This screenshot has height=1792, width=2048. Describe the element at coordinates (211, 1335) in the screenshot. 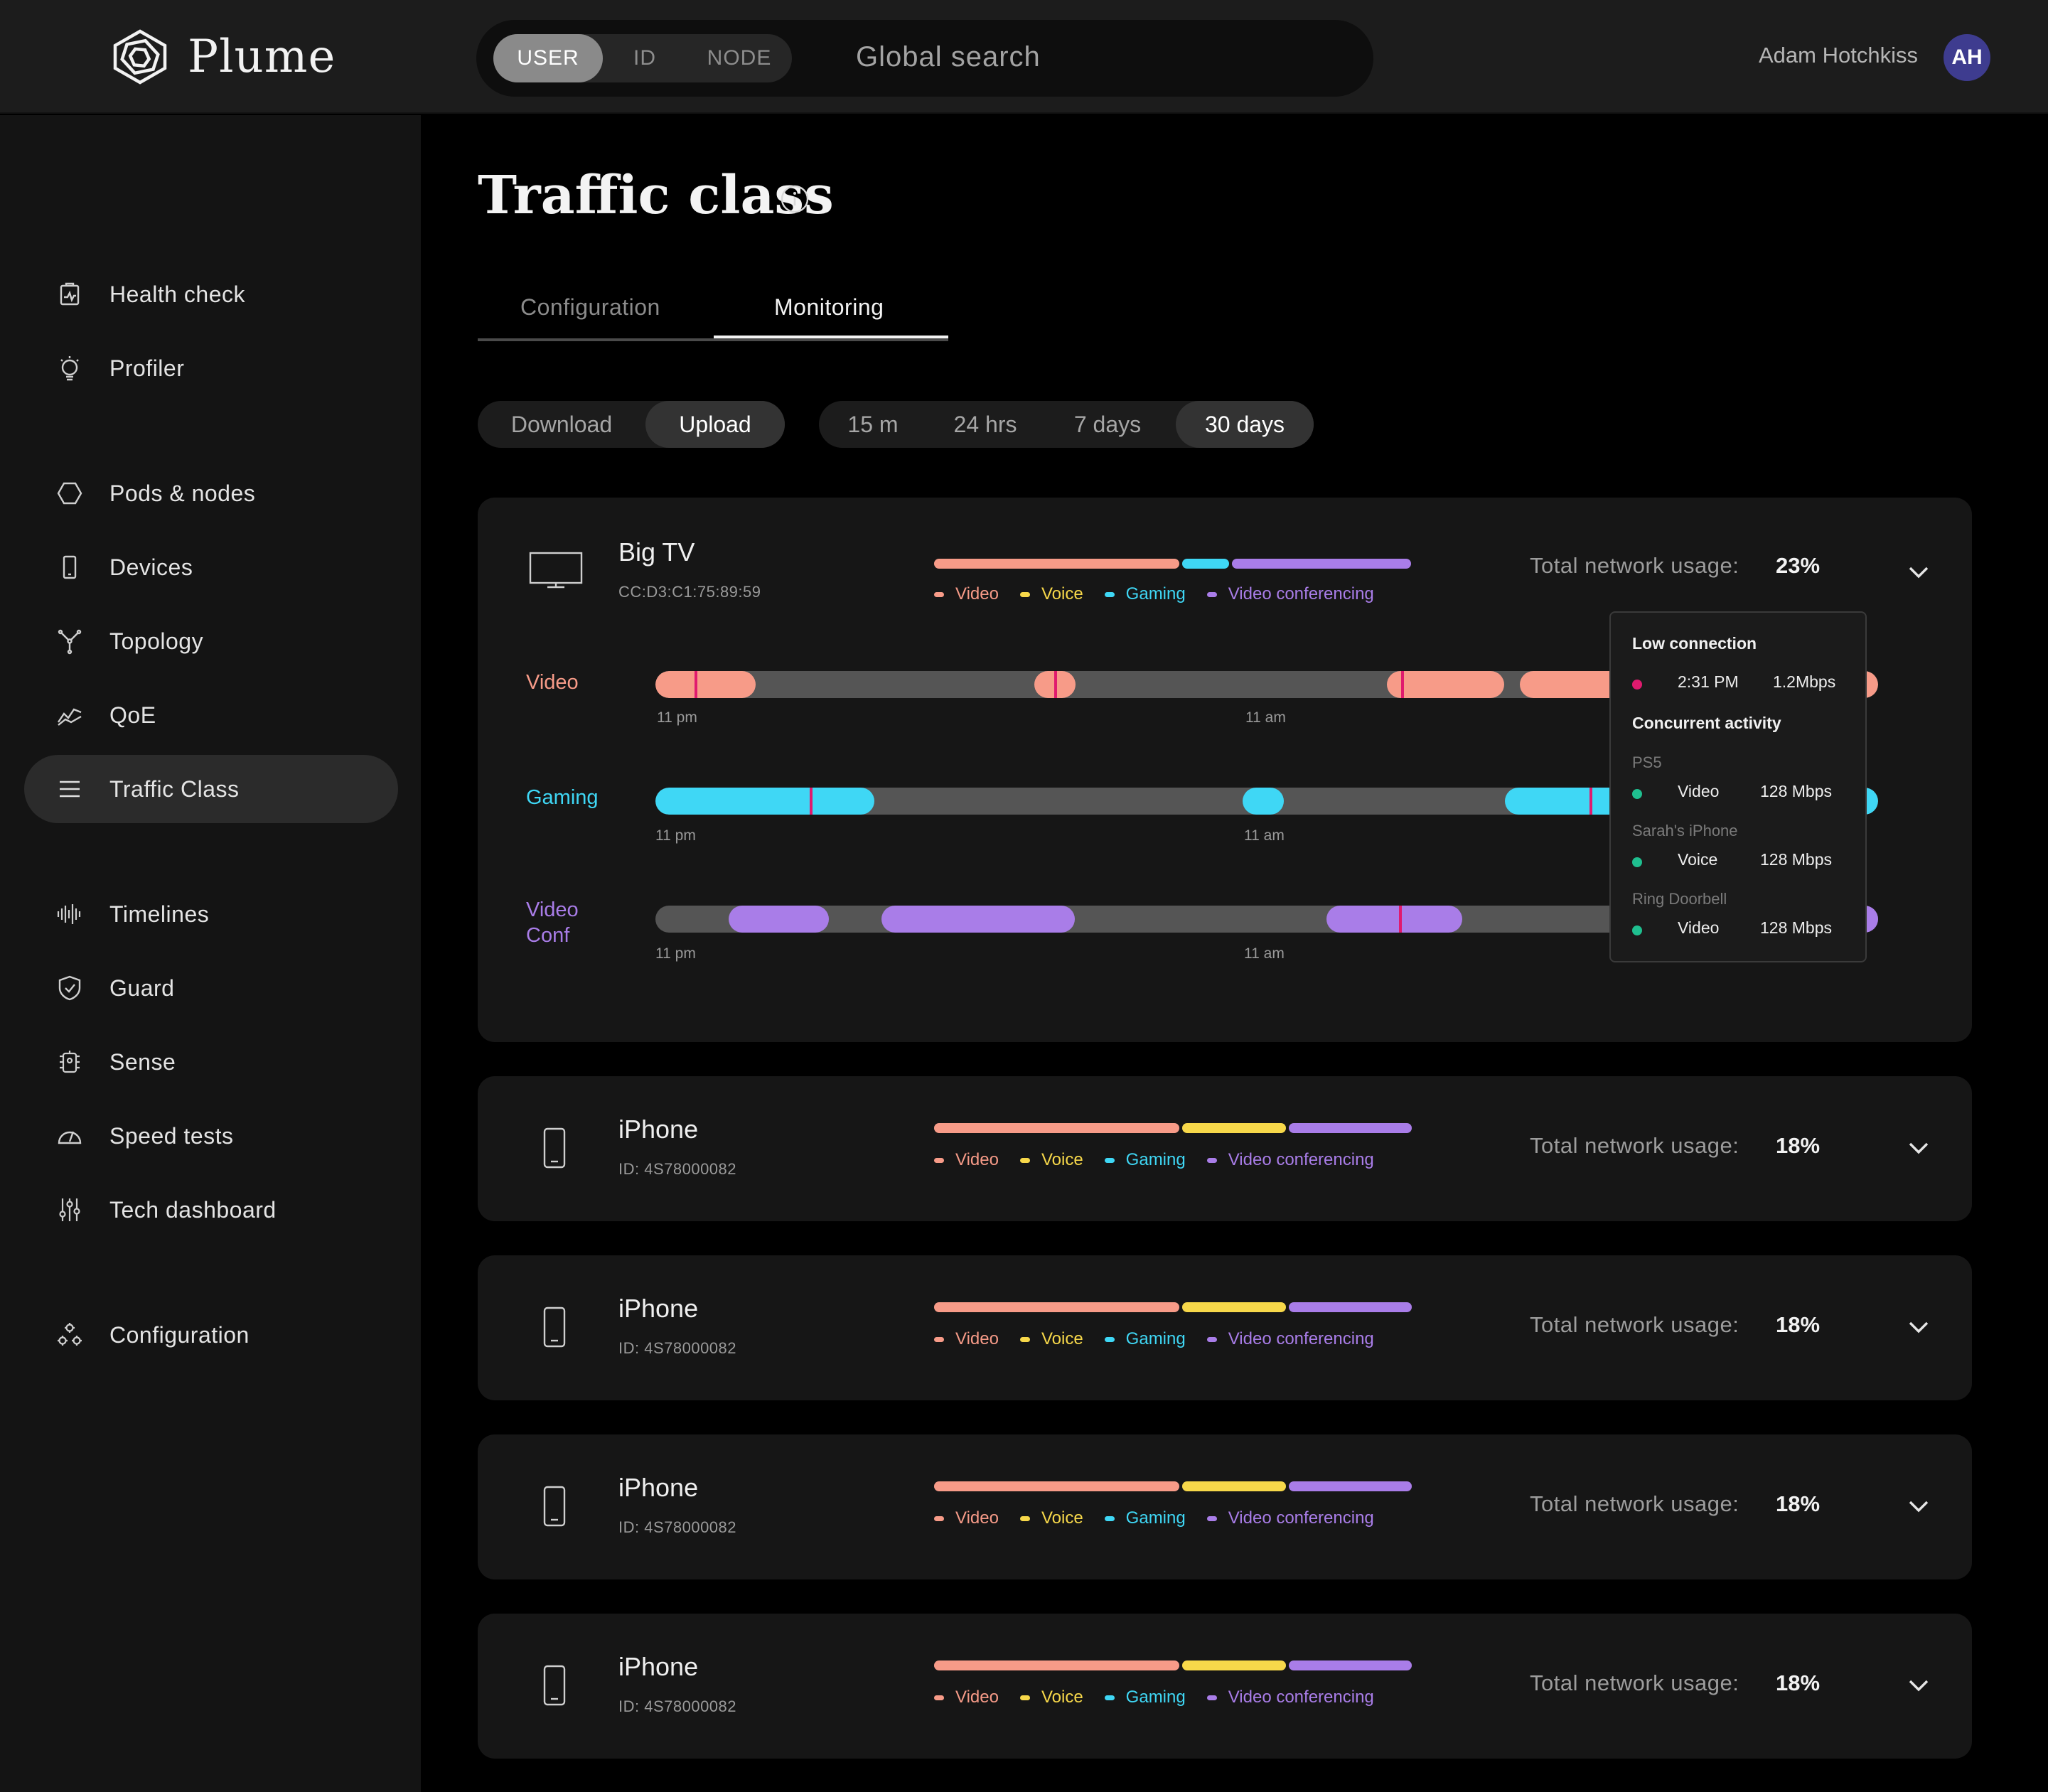

I see `sidebar-item-configuration: Configuration` at that location.